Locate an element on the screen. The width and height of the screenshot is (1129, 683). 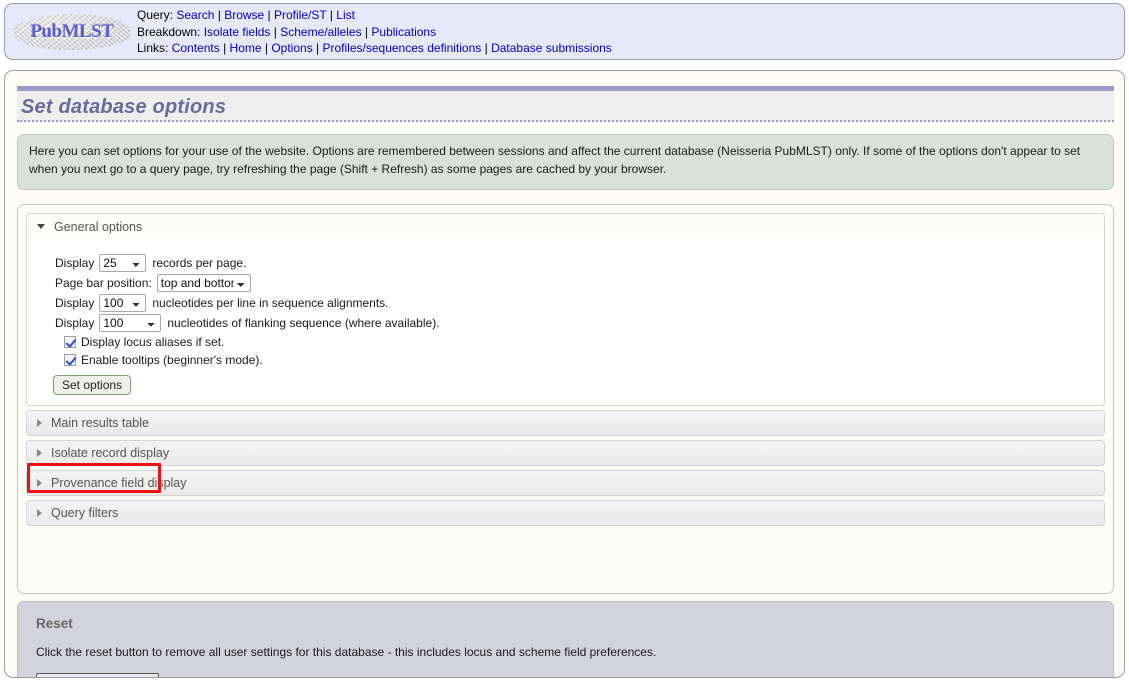
label-display-nucleotides-line: Display is located at coordinates (75, 303).